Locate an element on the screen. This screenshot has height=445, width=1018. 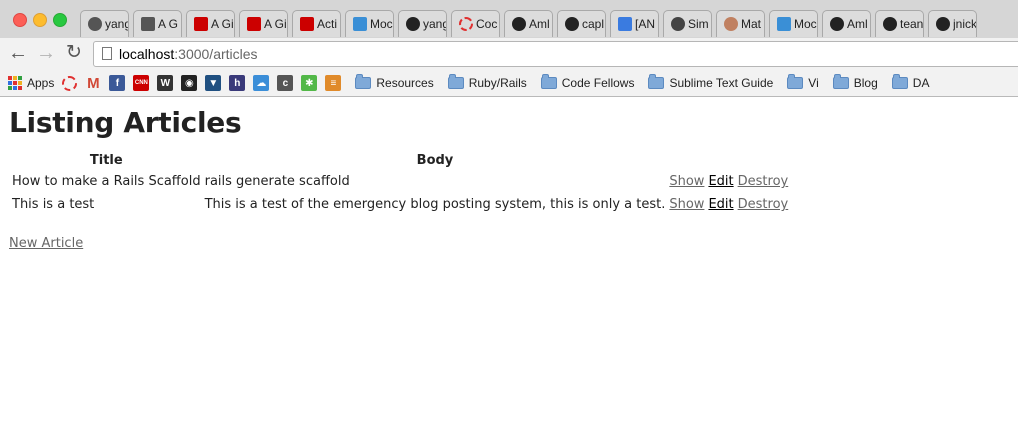
browser-tab: Mat is located at coordinates (740, 23).